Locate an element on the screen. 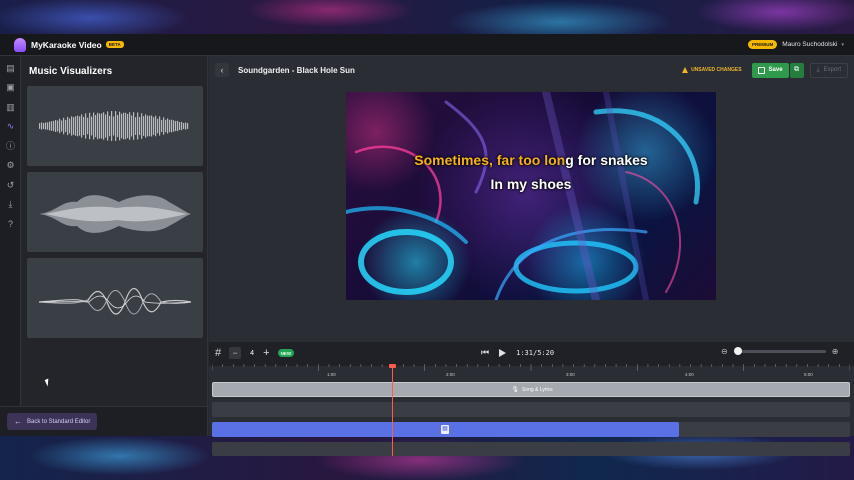 This screenshot has width=854, height=480. zoom-in-icon: ⊕ is located at coordinates (835, 351).